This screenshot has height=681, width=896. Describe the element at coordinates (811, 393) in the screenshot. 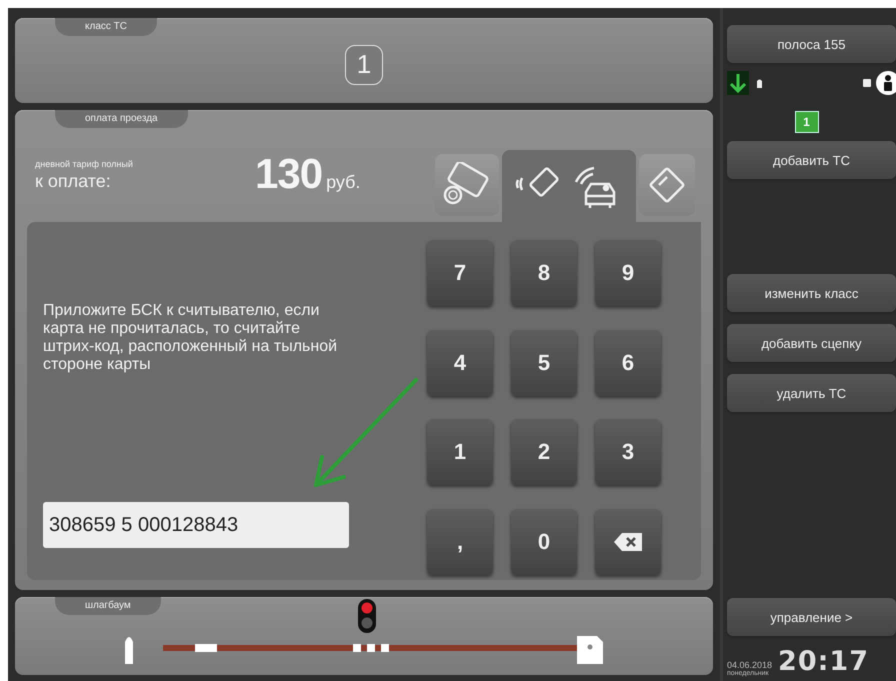

I see `side-button: удалить ТС` at that location.